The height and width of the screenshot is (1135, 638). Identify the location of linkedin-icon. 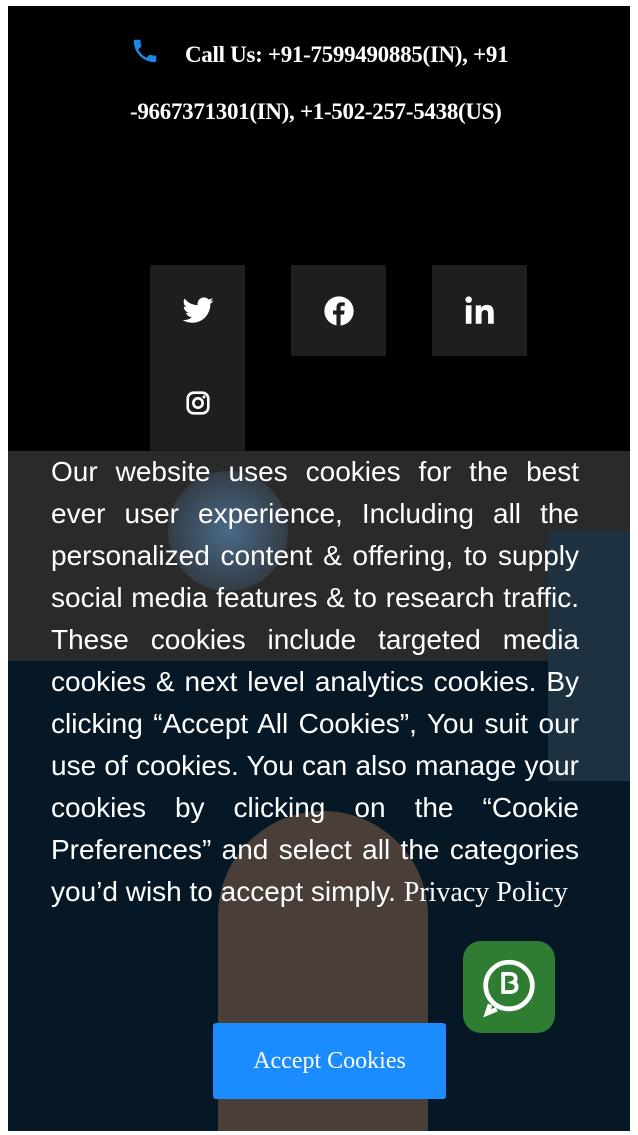
(479, 309).